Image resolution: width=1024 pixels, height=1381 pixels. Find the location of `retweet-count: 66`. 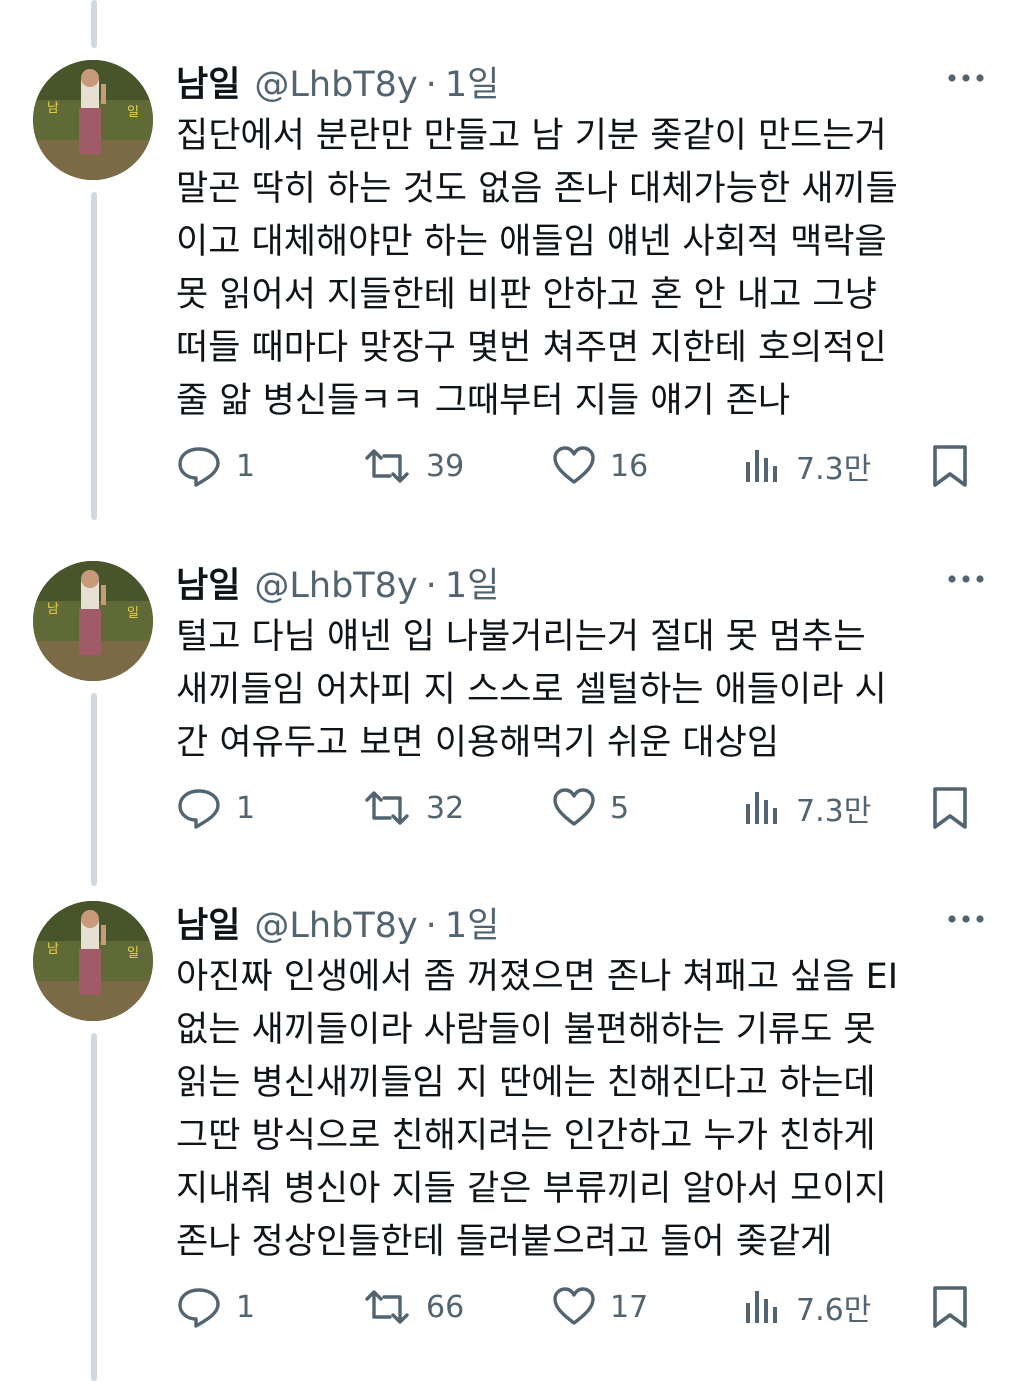

retweet-count: 66 is located at coordinates (445, 1307).